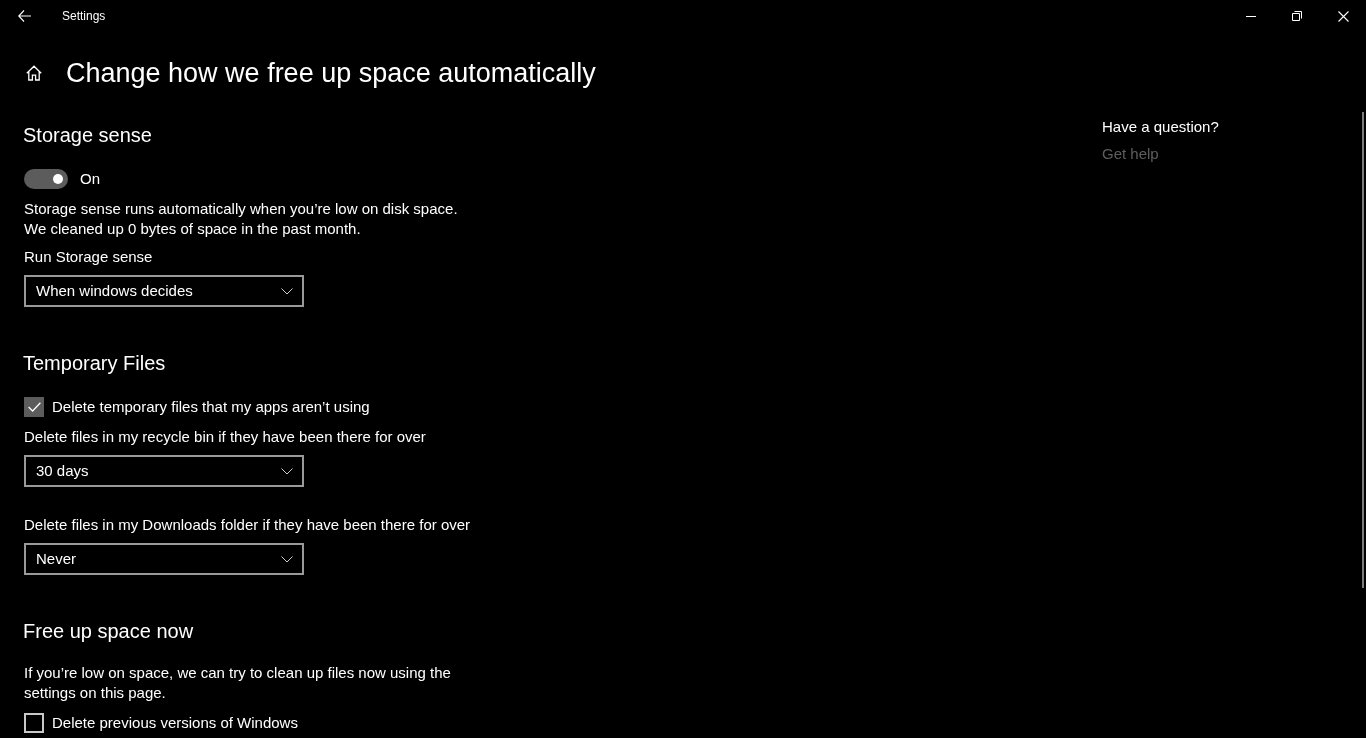 This screenshot has width=1366, height=738. Describe the element at coordinates (87, 135) in the screenshot. I see `section-heading: Storage sense` at that location.